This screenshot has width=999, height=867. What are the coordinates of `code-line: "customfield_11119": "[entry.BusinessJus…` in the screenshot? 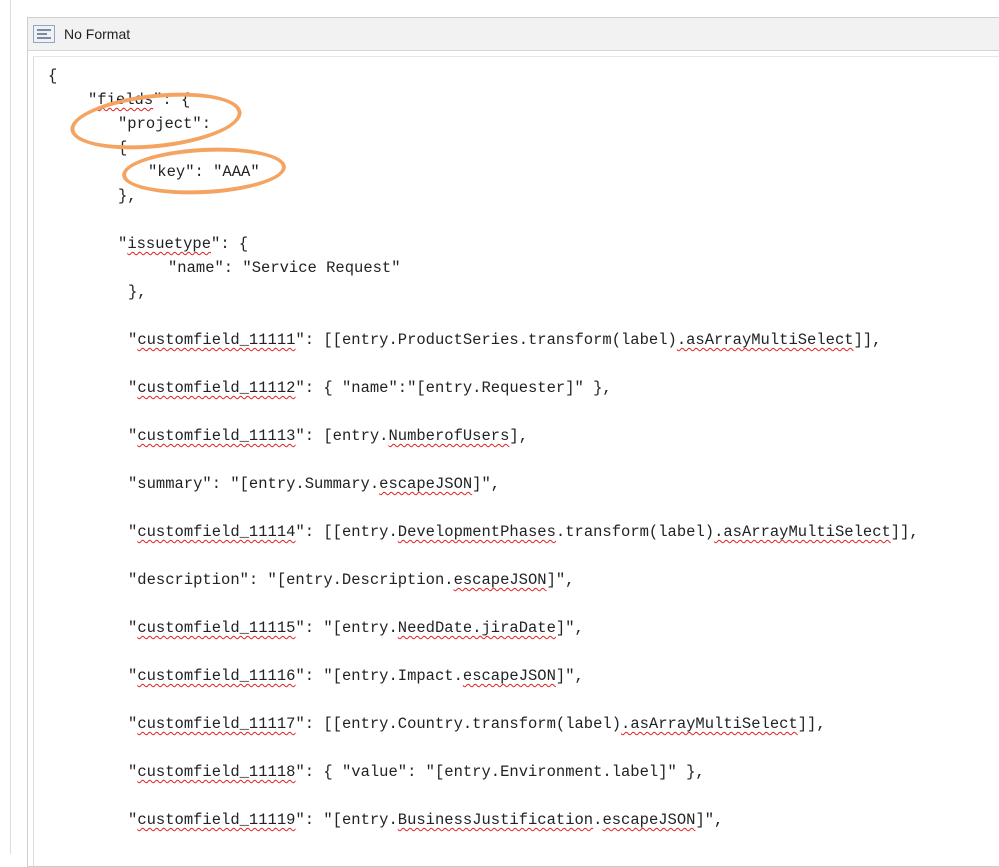 It's located at (426, 820).